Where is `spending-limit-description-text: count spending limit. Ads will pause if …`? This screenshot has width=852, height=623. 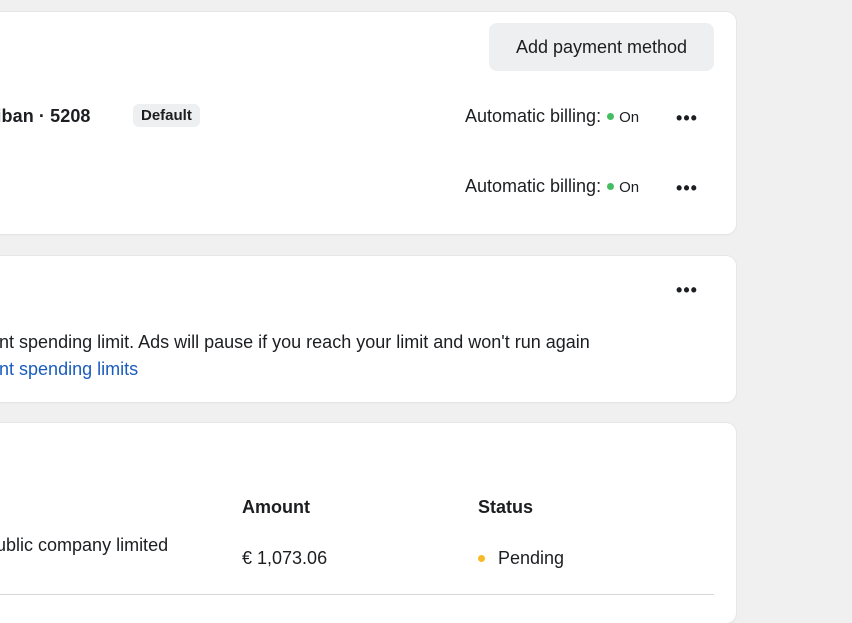
spending-limit-description-text: count spending limit. Ads will pause if … is located at coordinates (295, 342).